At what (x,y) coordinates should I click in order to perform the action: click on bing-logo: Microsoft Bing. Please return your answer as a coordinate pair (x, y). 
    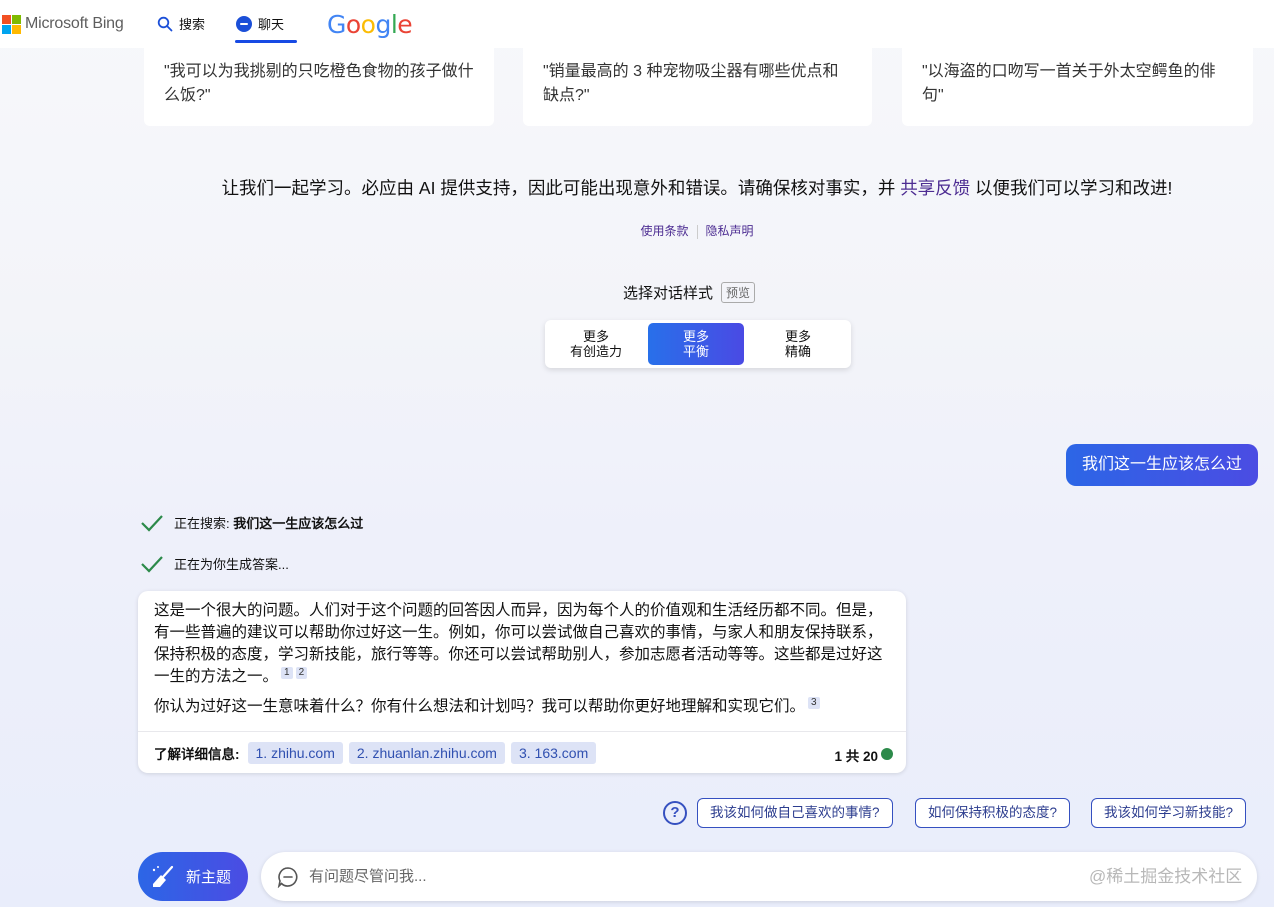
    Looking at the image, I should click on (63, 24).